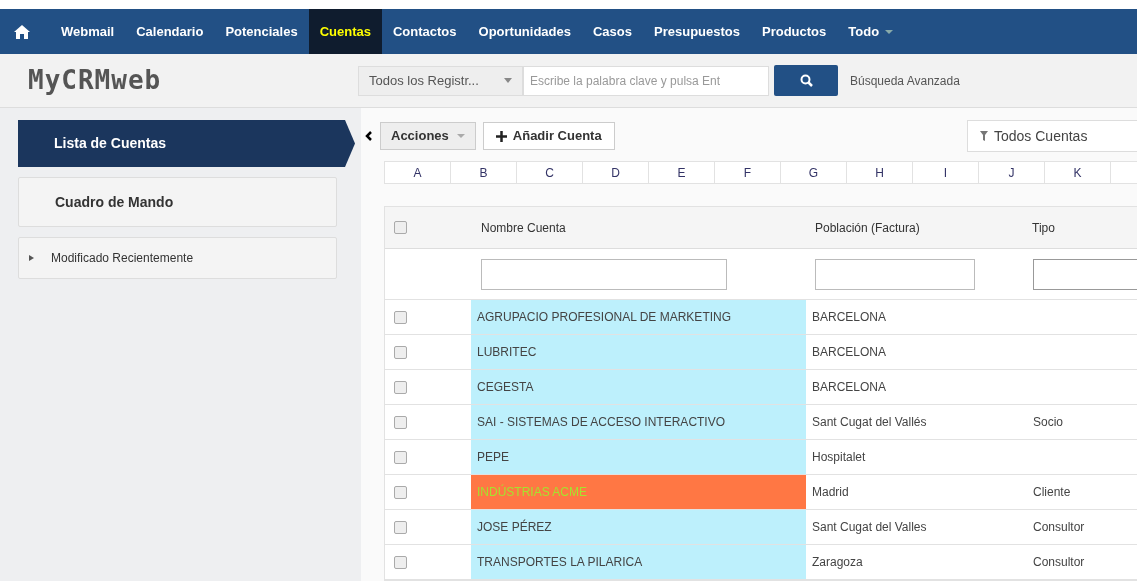 The width and height of the screenshot is (1137, 581). What do you see at coordinates (428, 136) in the screenshot?
I see `actions-button: Acciones` at bounding box center [428, 136].